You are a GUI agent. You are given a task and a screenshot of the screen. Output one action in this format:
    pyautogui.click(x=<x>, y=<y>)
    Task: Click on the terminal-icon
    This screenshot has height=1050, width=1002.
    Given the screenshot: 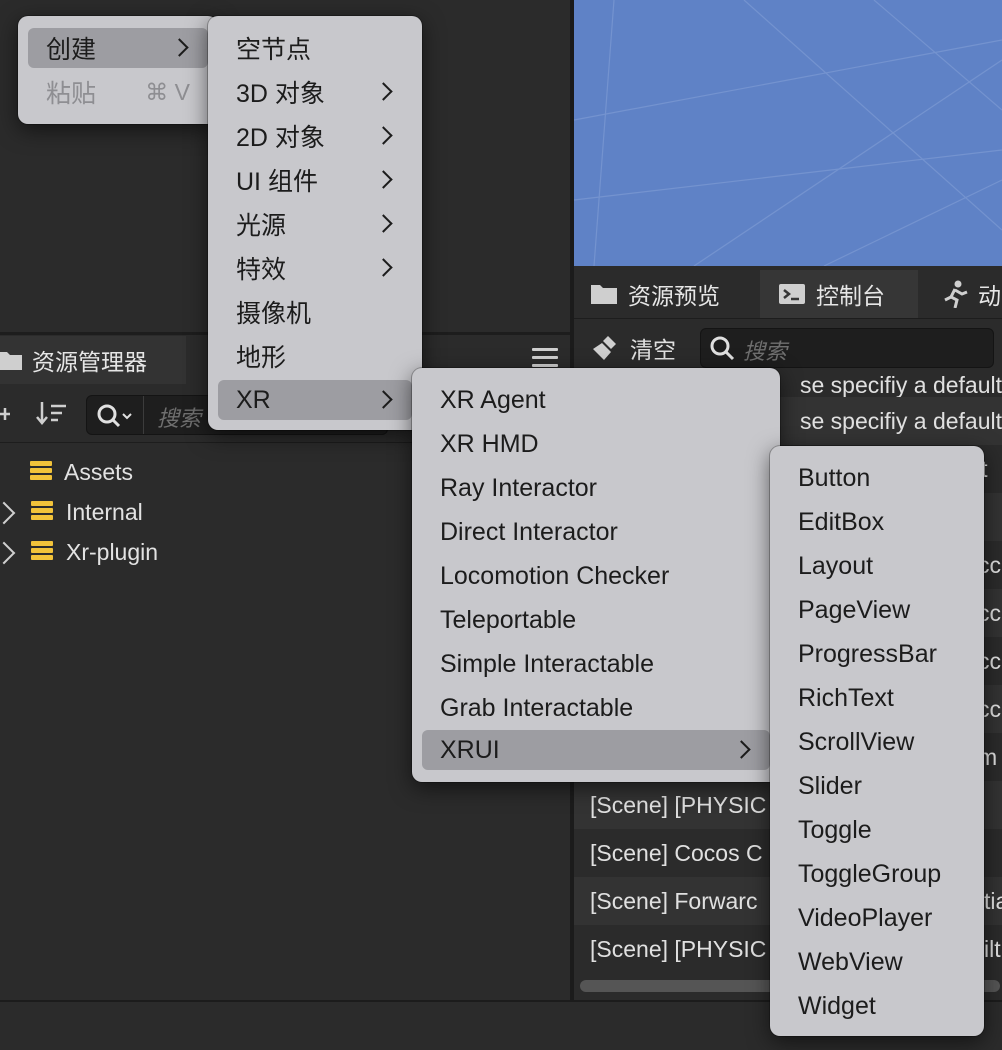 What is the action you would take?
    pyautogui.click(x=792, y=294)
    